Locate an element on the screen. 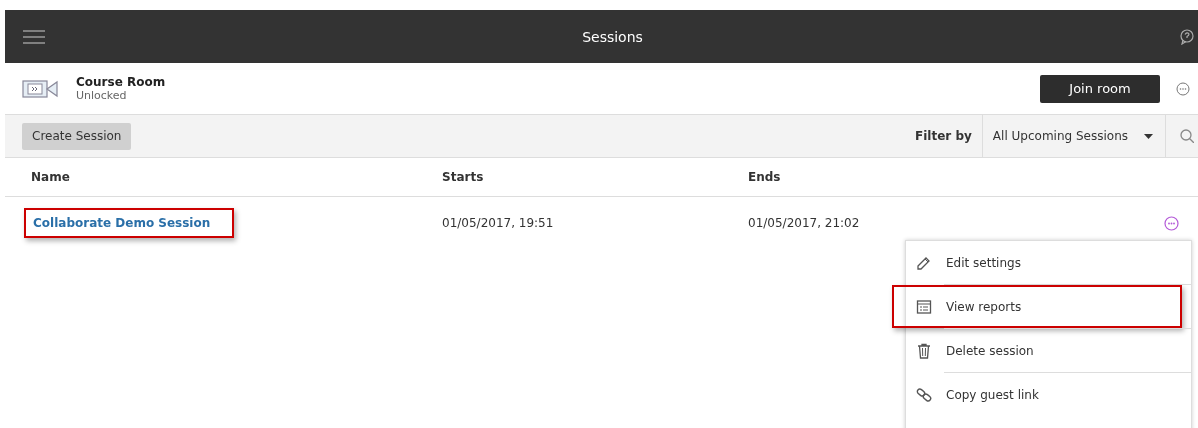 Image resolution: width=1198 pixels, height=428 pixels. column-header: Starts is located at coordinates (463, 177).